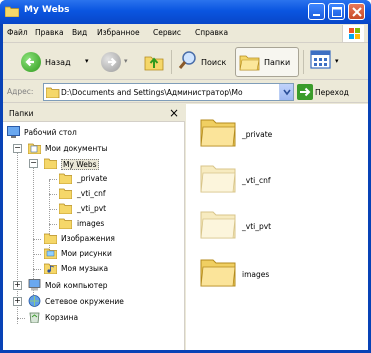  I want to click on content-item-label: _private, so click(257, 134).